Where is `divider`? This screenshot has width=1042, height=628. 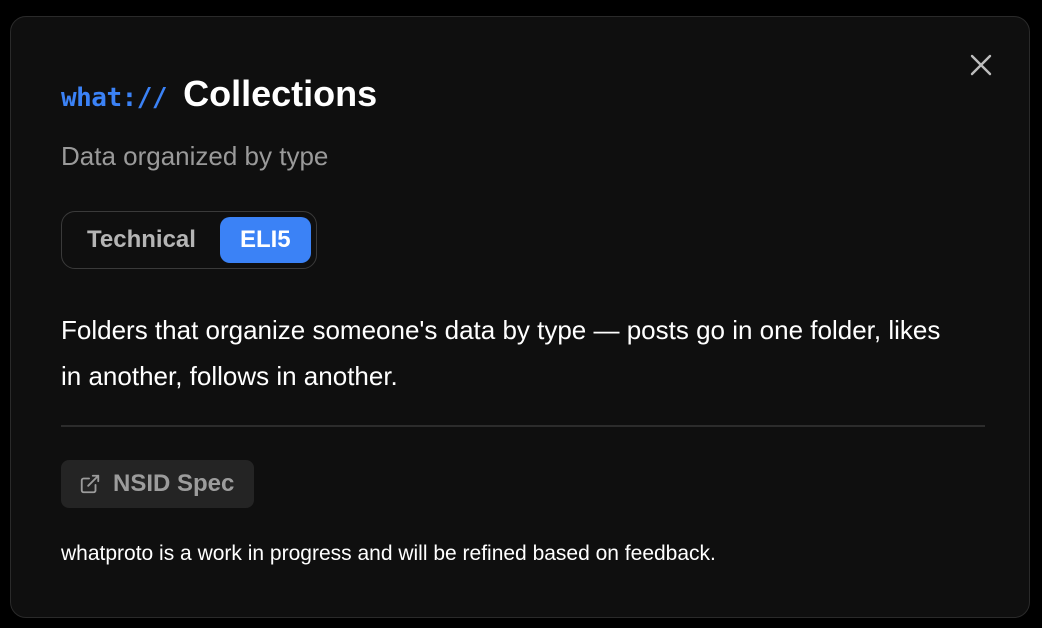
divider is located at coordinates (523, 426).